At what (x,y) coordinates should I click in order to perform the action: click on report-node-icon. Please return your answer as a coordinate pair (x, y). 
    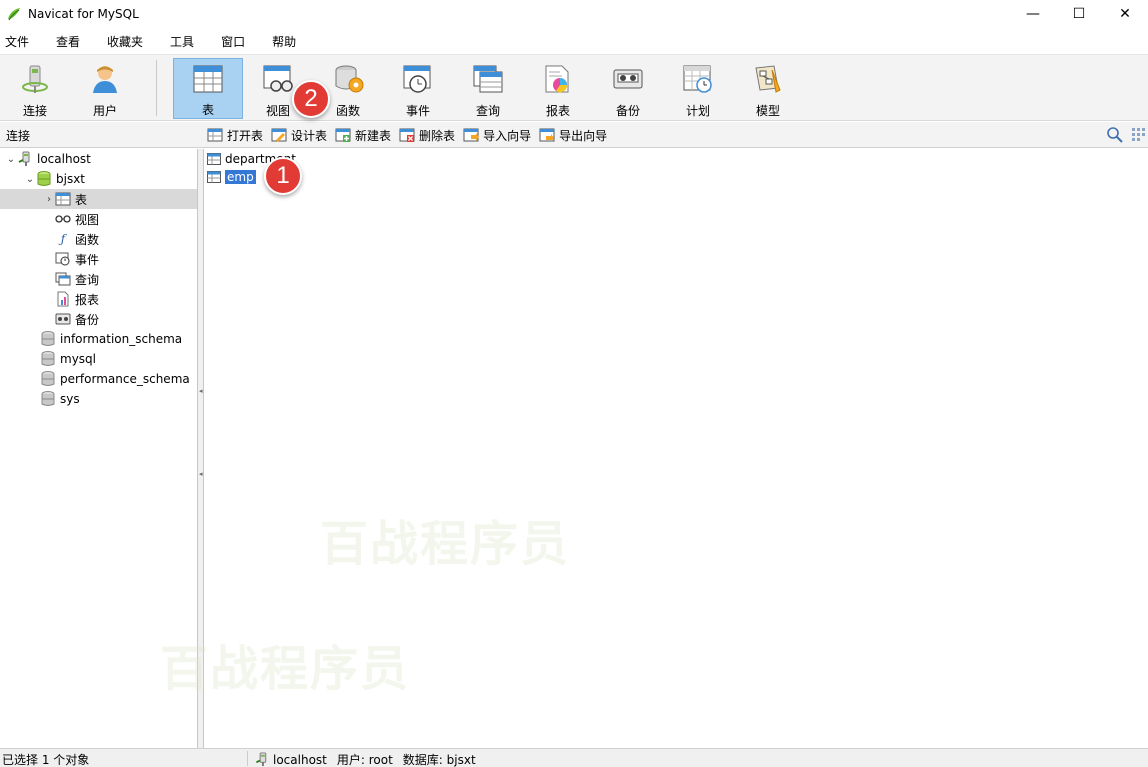
    Looking at the image, I should click on (63, 299).